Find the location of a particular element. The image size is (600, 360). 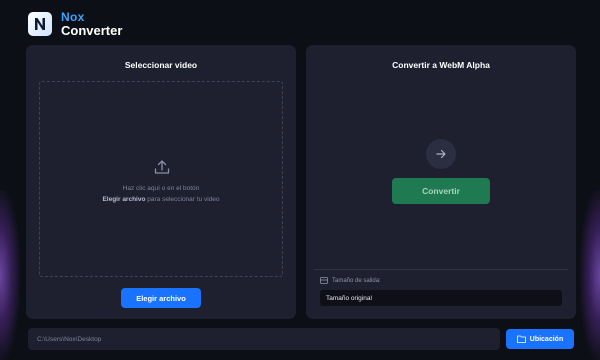

output-path-field: C:\Users\Nox\Desktop is located at coordinates (264, 339).